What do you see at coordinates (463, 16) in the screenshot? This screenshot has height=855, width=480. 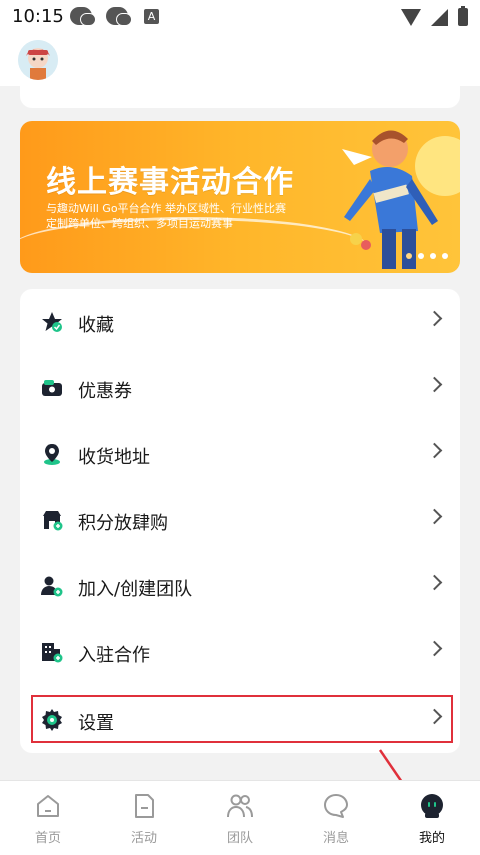 I see `battery-icon` at bounding box center [463, 16].